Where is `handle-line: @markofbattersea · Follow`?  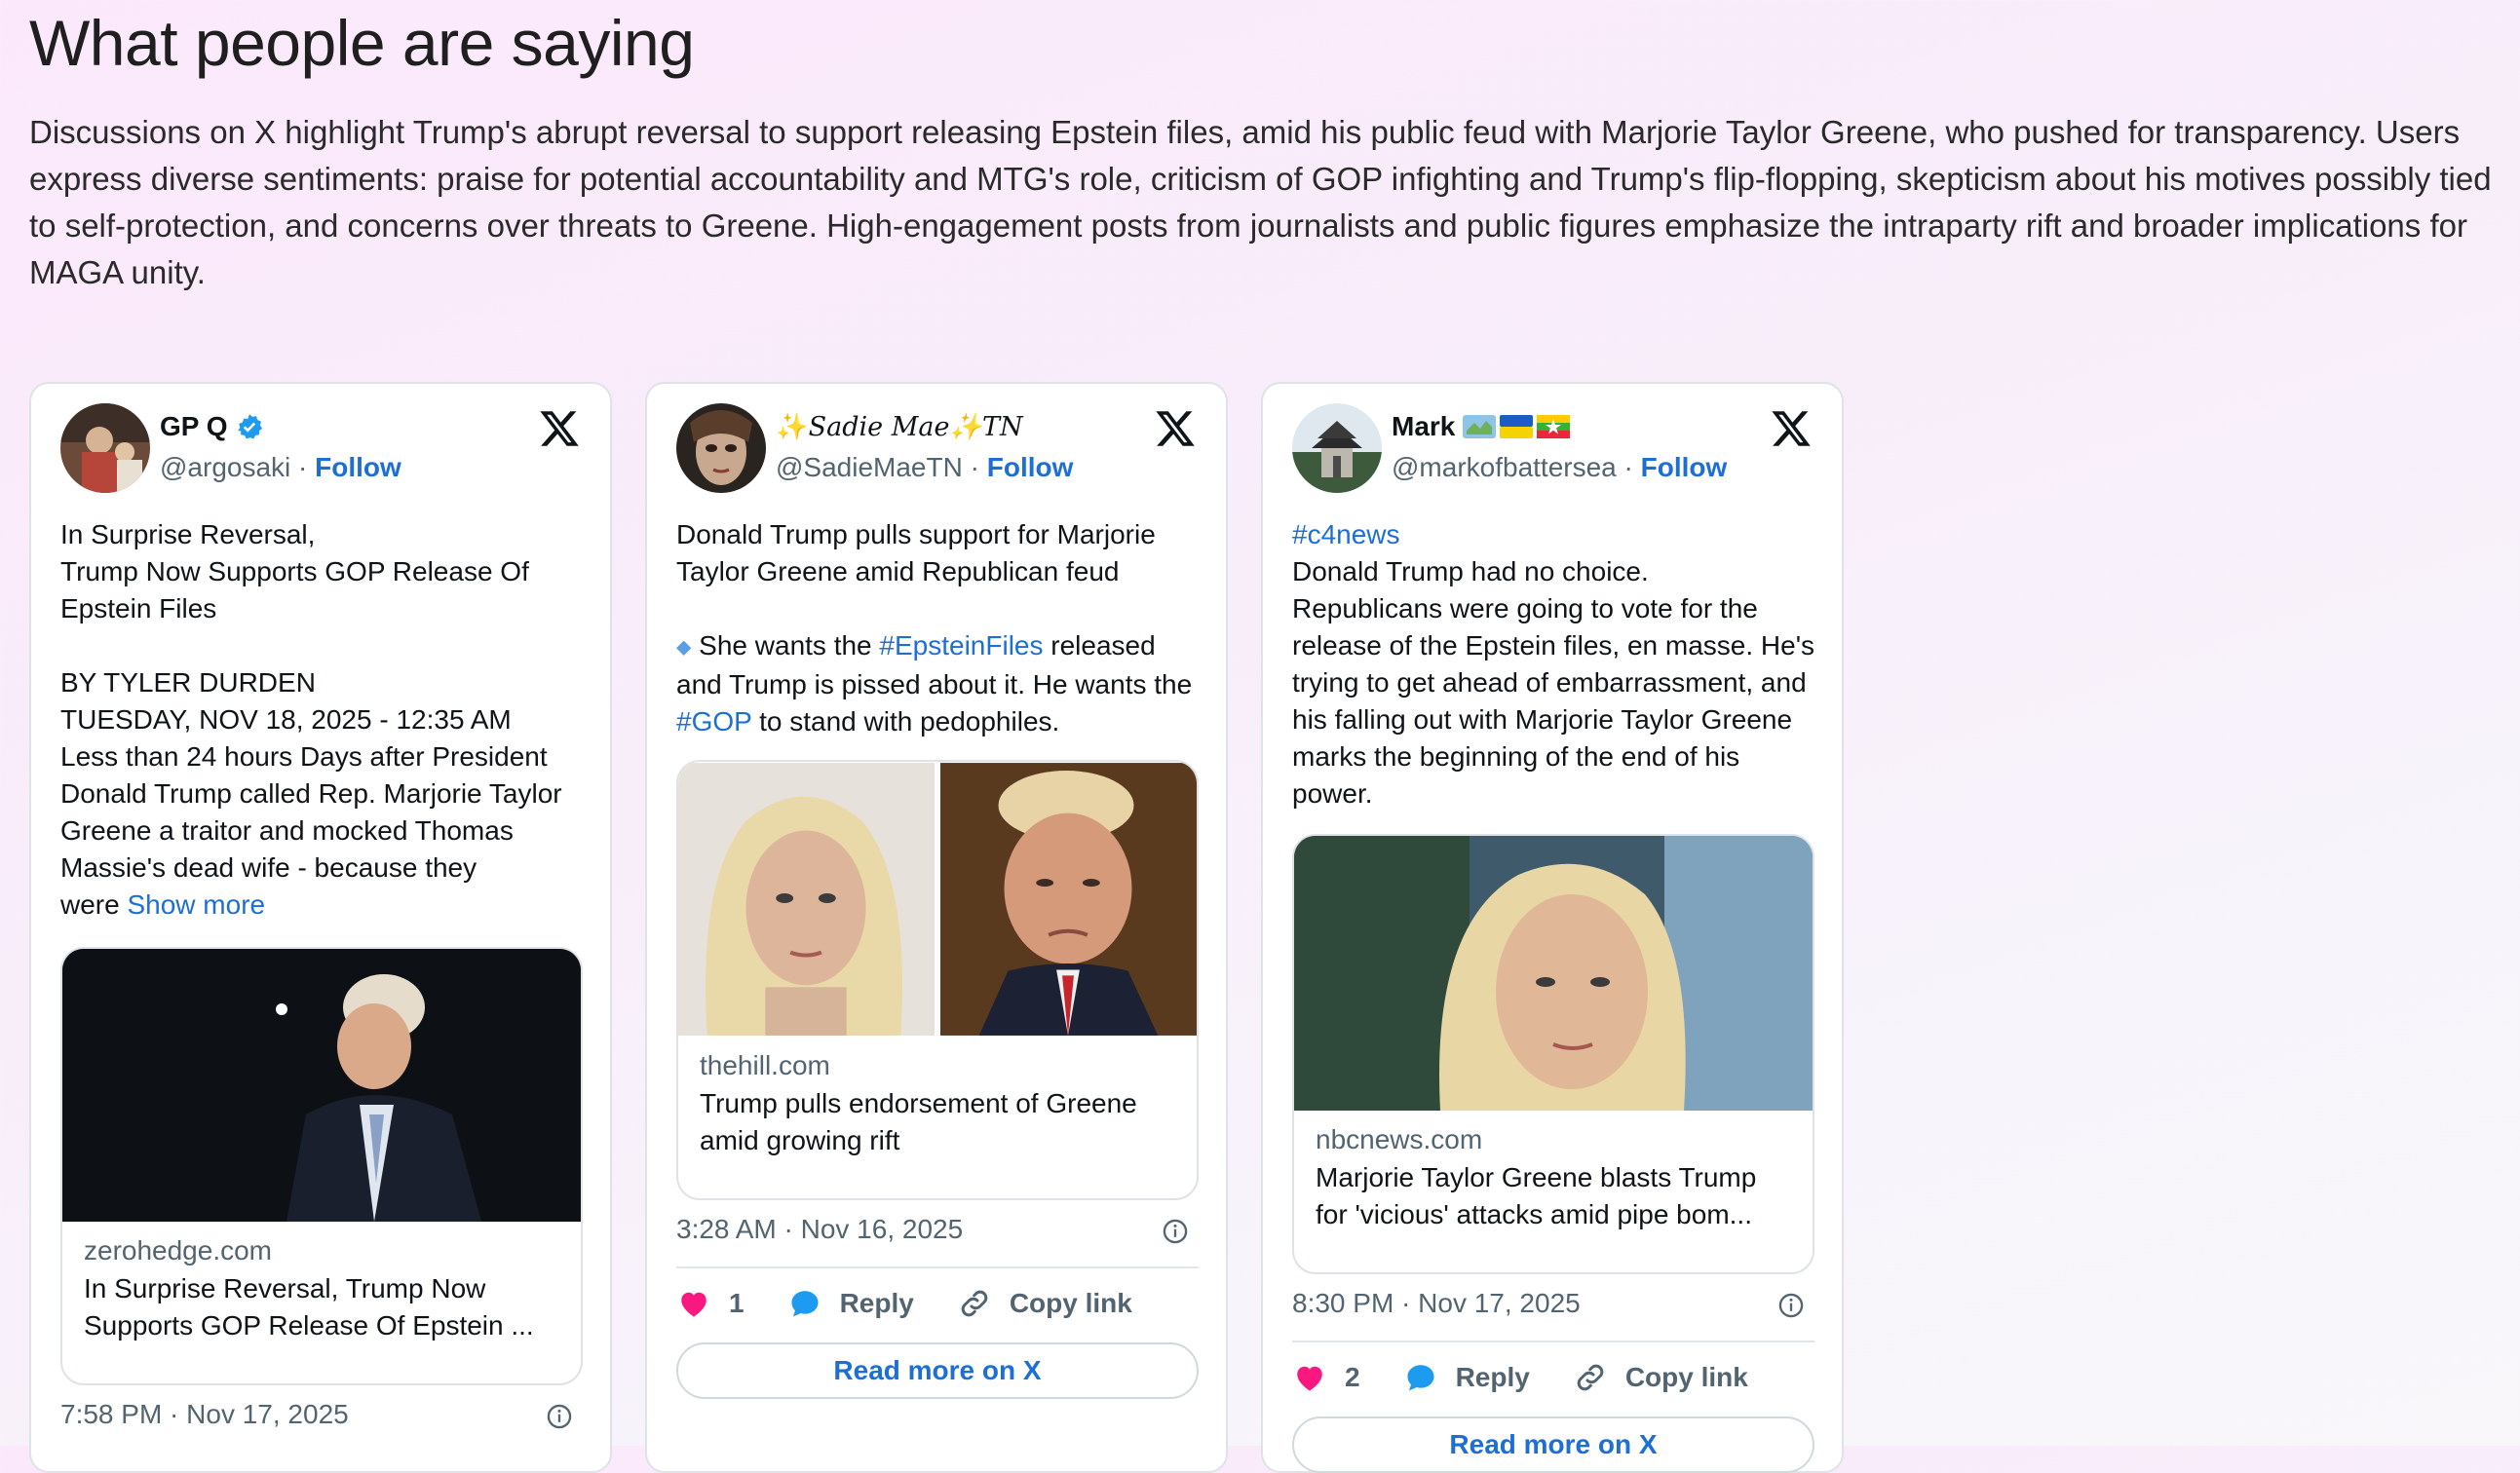
handle-line: @markofbattersea · Follow is located at coordinates (1560, 467).